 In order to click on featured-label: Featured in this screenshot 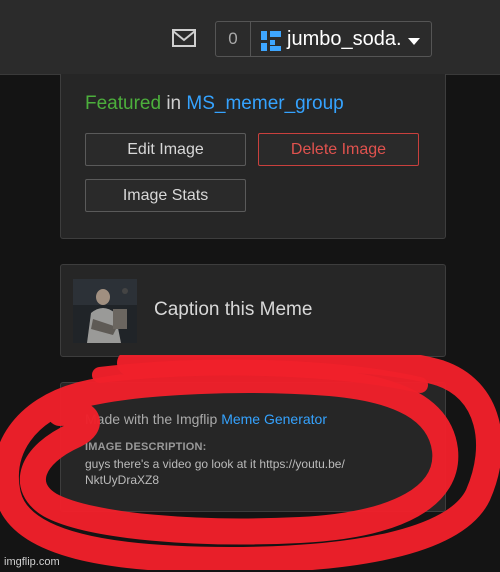, I will do `click(123, 103)`.